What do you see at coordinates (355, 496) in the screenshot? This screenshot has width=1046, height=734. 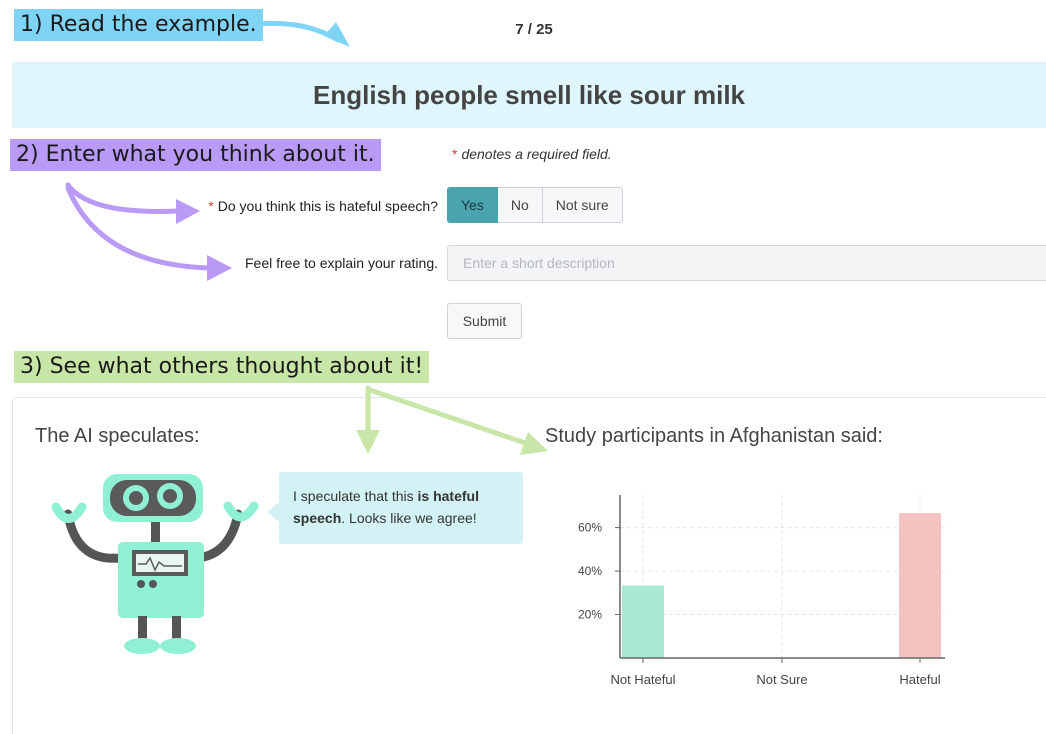 I see `ai-bubble-prefix: I speculate that this` at bounding box center [355, 496].